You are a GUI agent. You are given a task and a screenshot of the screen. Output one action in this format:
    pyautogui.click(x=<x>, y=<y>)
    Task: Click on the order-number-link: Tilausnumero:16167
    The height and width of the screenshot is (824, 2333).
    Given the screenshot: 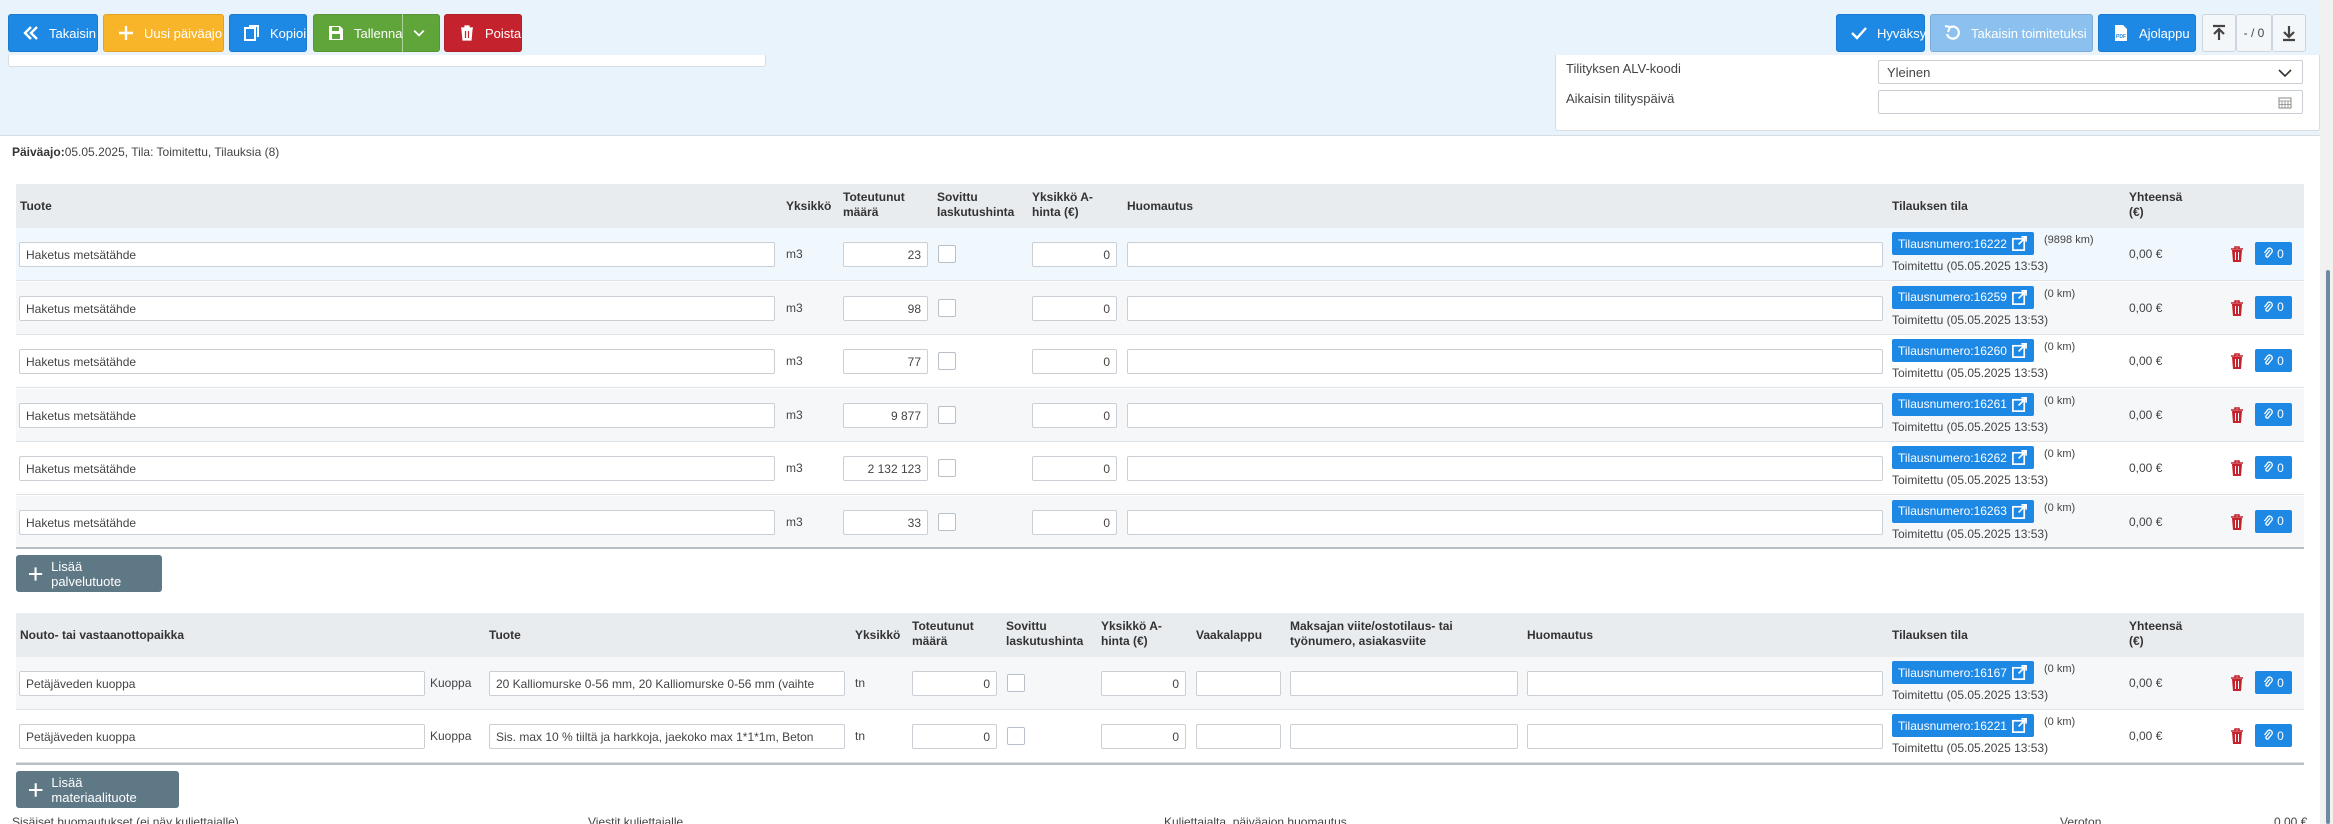 What is the action you would take?
    pyautogui.click(x=1963, y=672)
    